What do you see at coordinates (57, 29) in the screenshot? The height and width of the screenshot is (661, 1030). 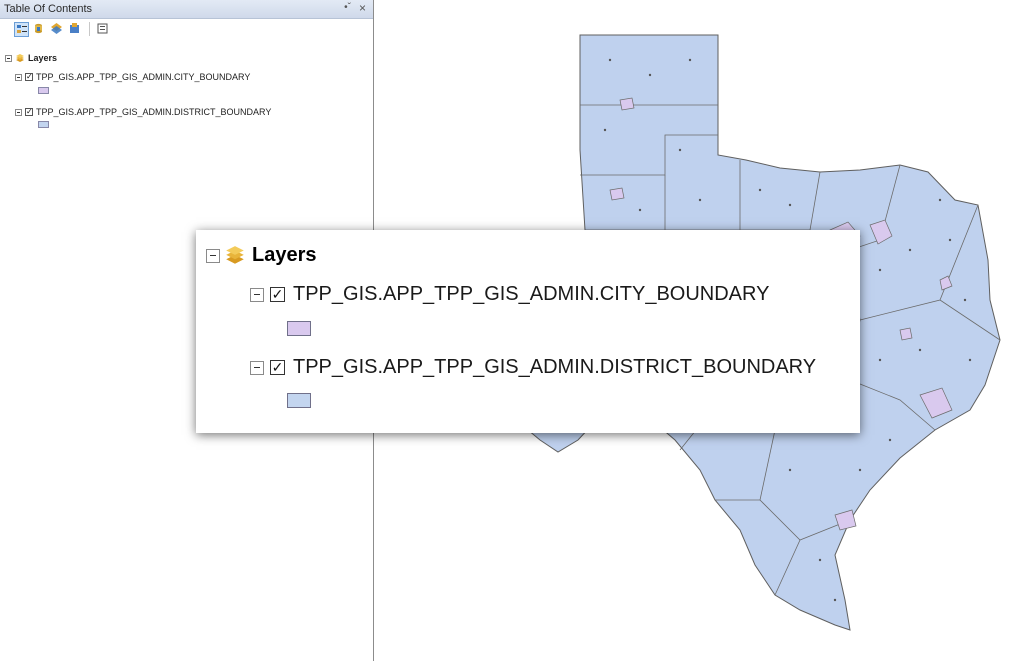 I see `list-by-visibility-icon` at bounding box center [57, 29].